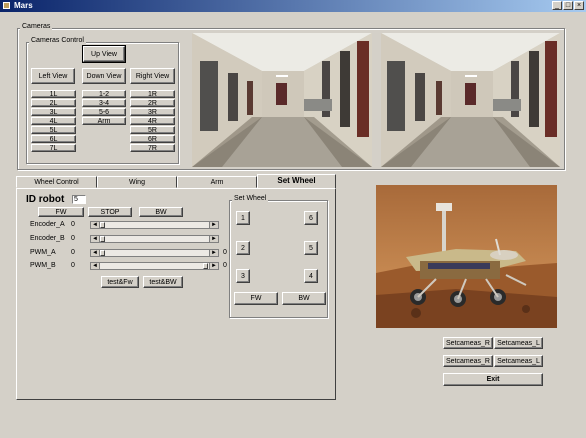 The height and width of the screenshot is (438, 586). Describe the element at coordinates (152, 76) in the screenshot. I see `right-view-button: Right View` at that location.